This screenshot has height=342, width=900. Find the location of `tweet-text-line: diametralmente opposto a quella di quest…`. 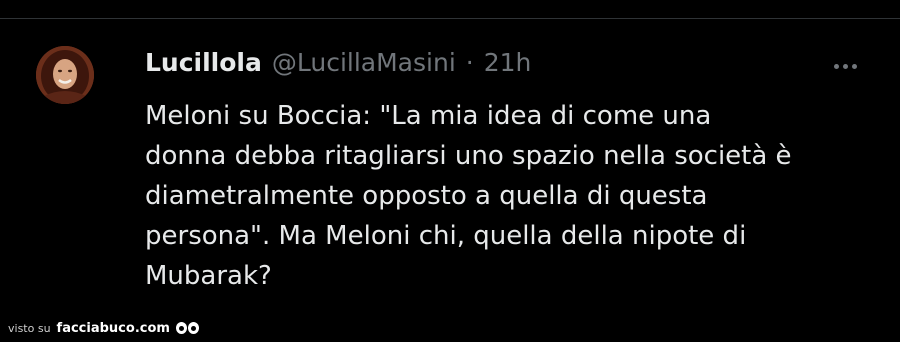

tweet-text-line: diametralmente opposto a quella di quest… is located at coordinates (426, 196).